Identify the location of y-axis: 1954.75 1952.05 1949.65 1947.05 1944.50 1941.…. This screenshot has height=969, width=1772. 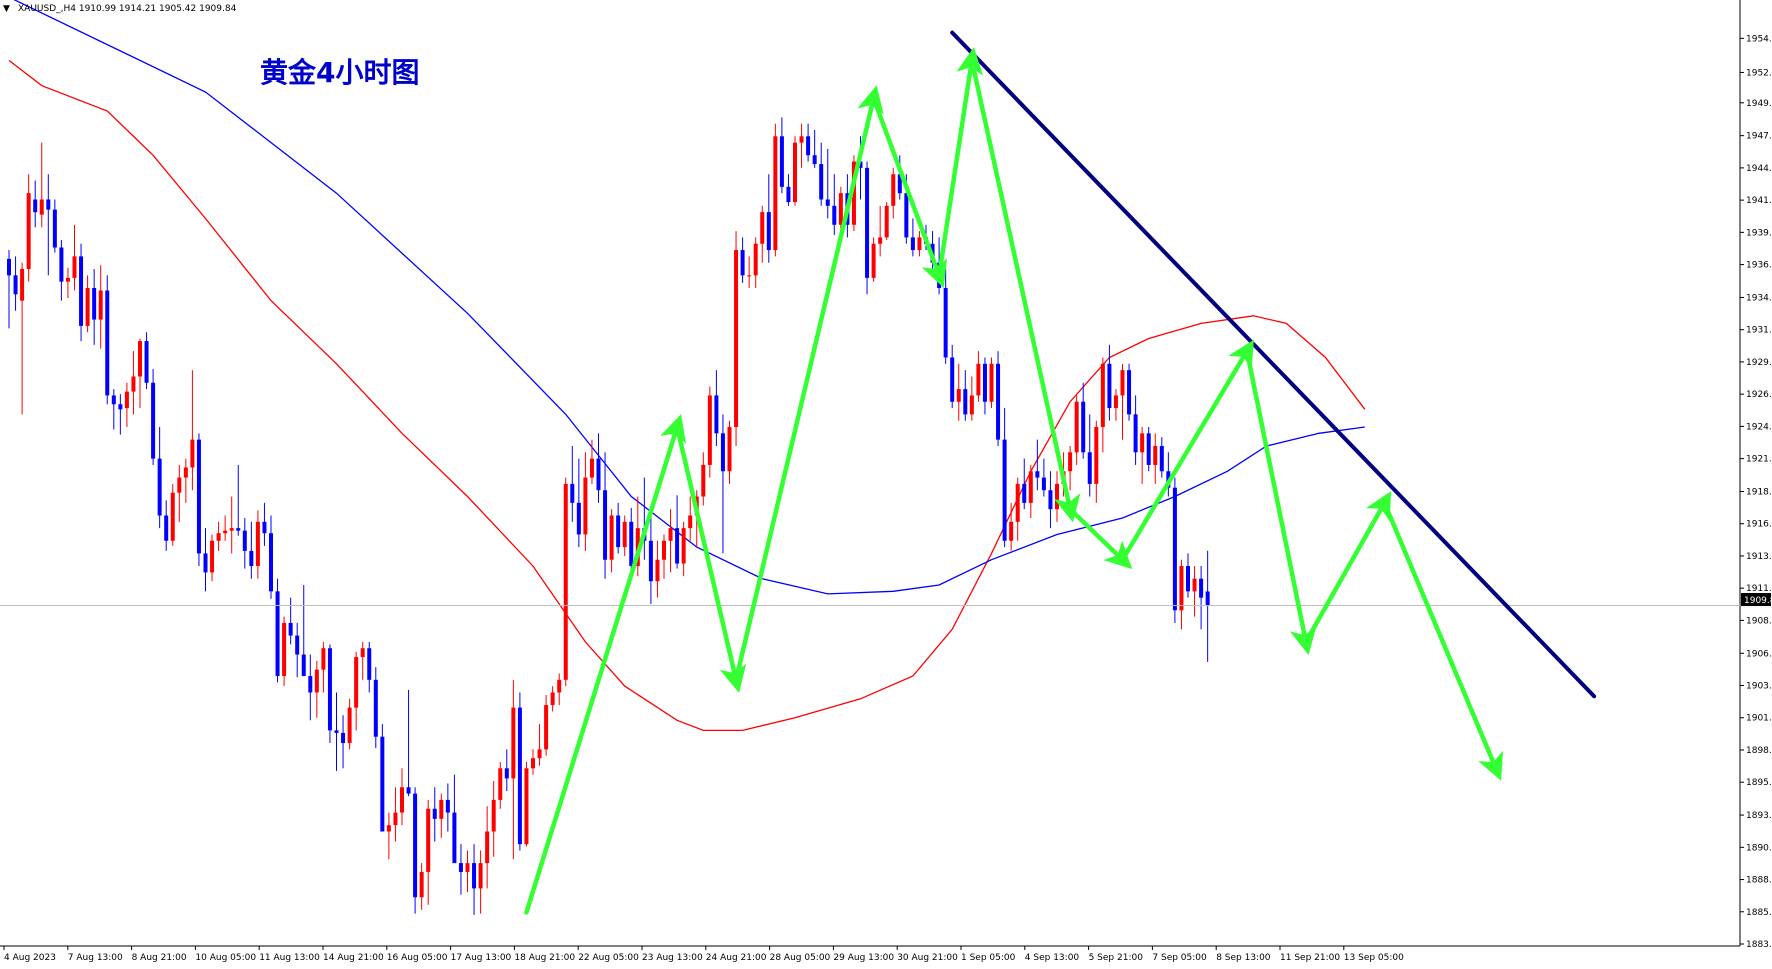
(1756, 492).